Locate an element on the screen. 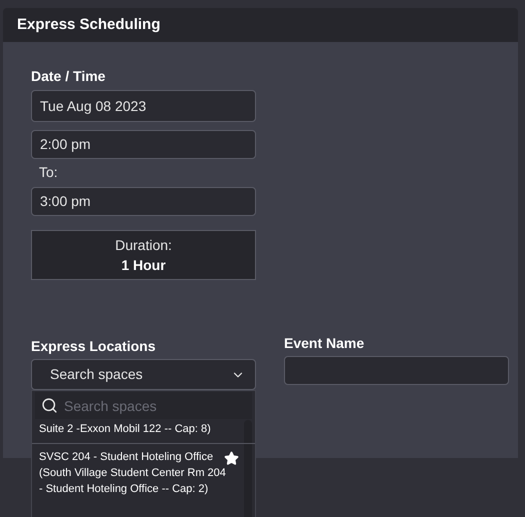 The image size is (525, 517). search-field: Search spaces is located at coordinates (143, 405).